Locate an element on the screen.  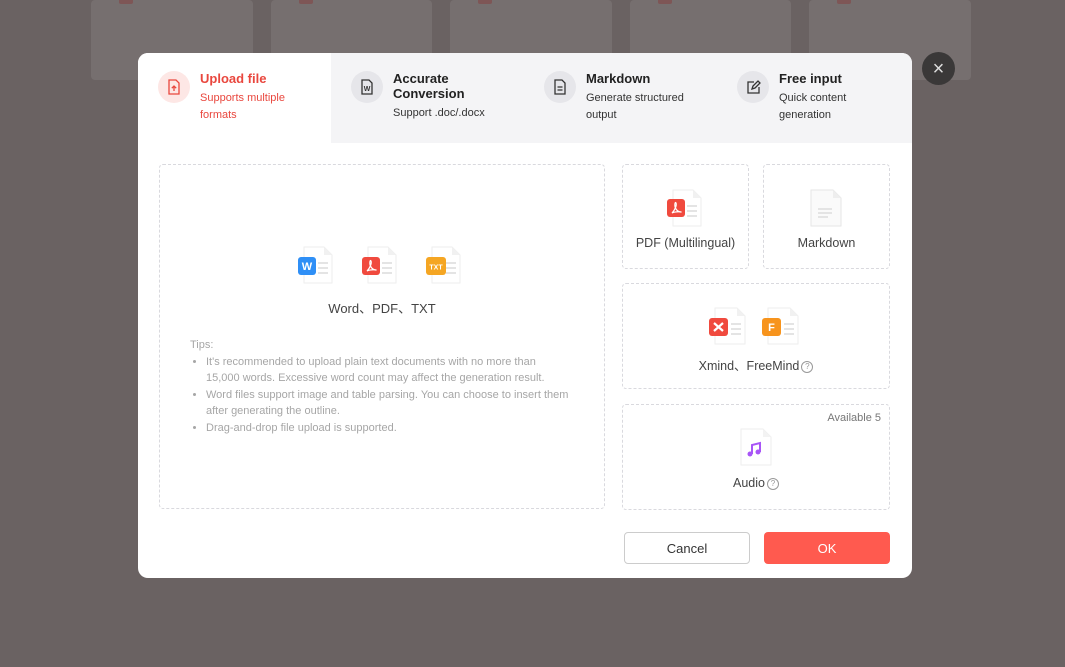
option-label-row: Xmind、FreeMind? is located at coordinates (756, 364).